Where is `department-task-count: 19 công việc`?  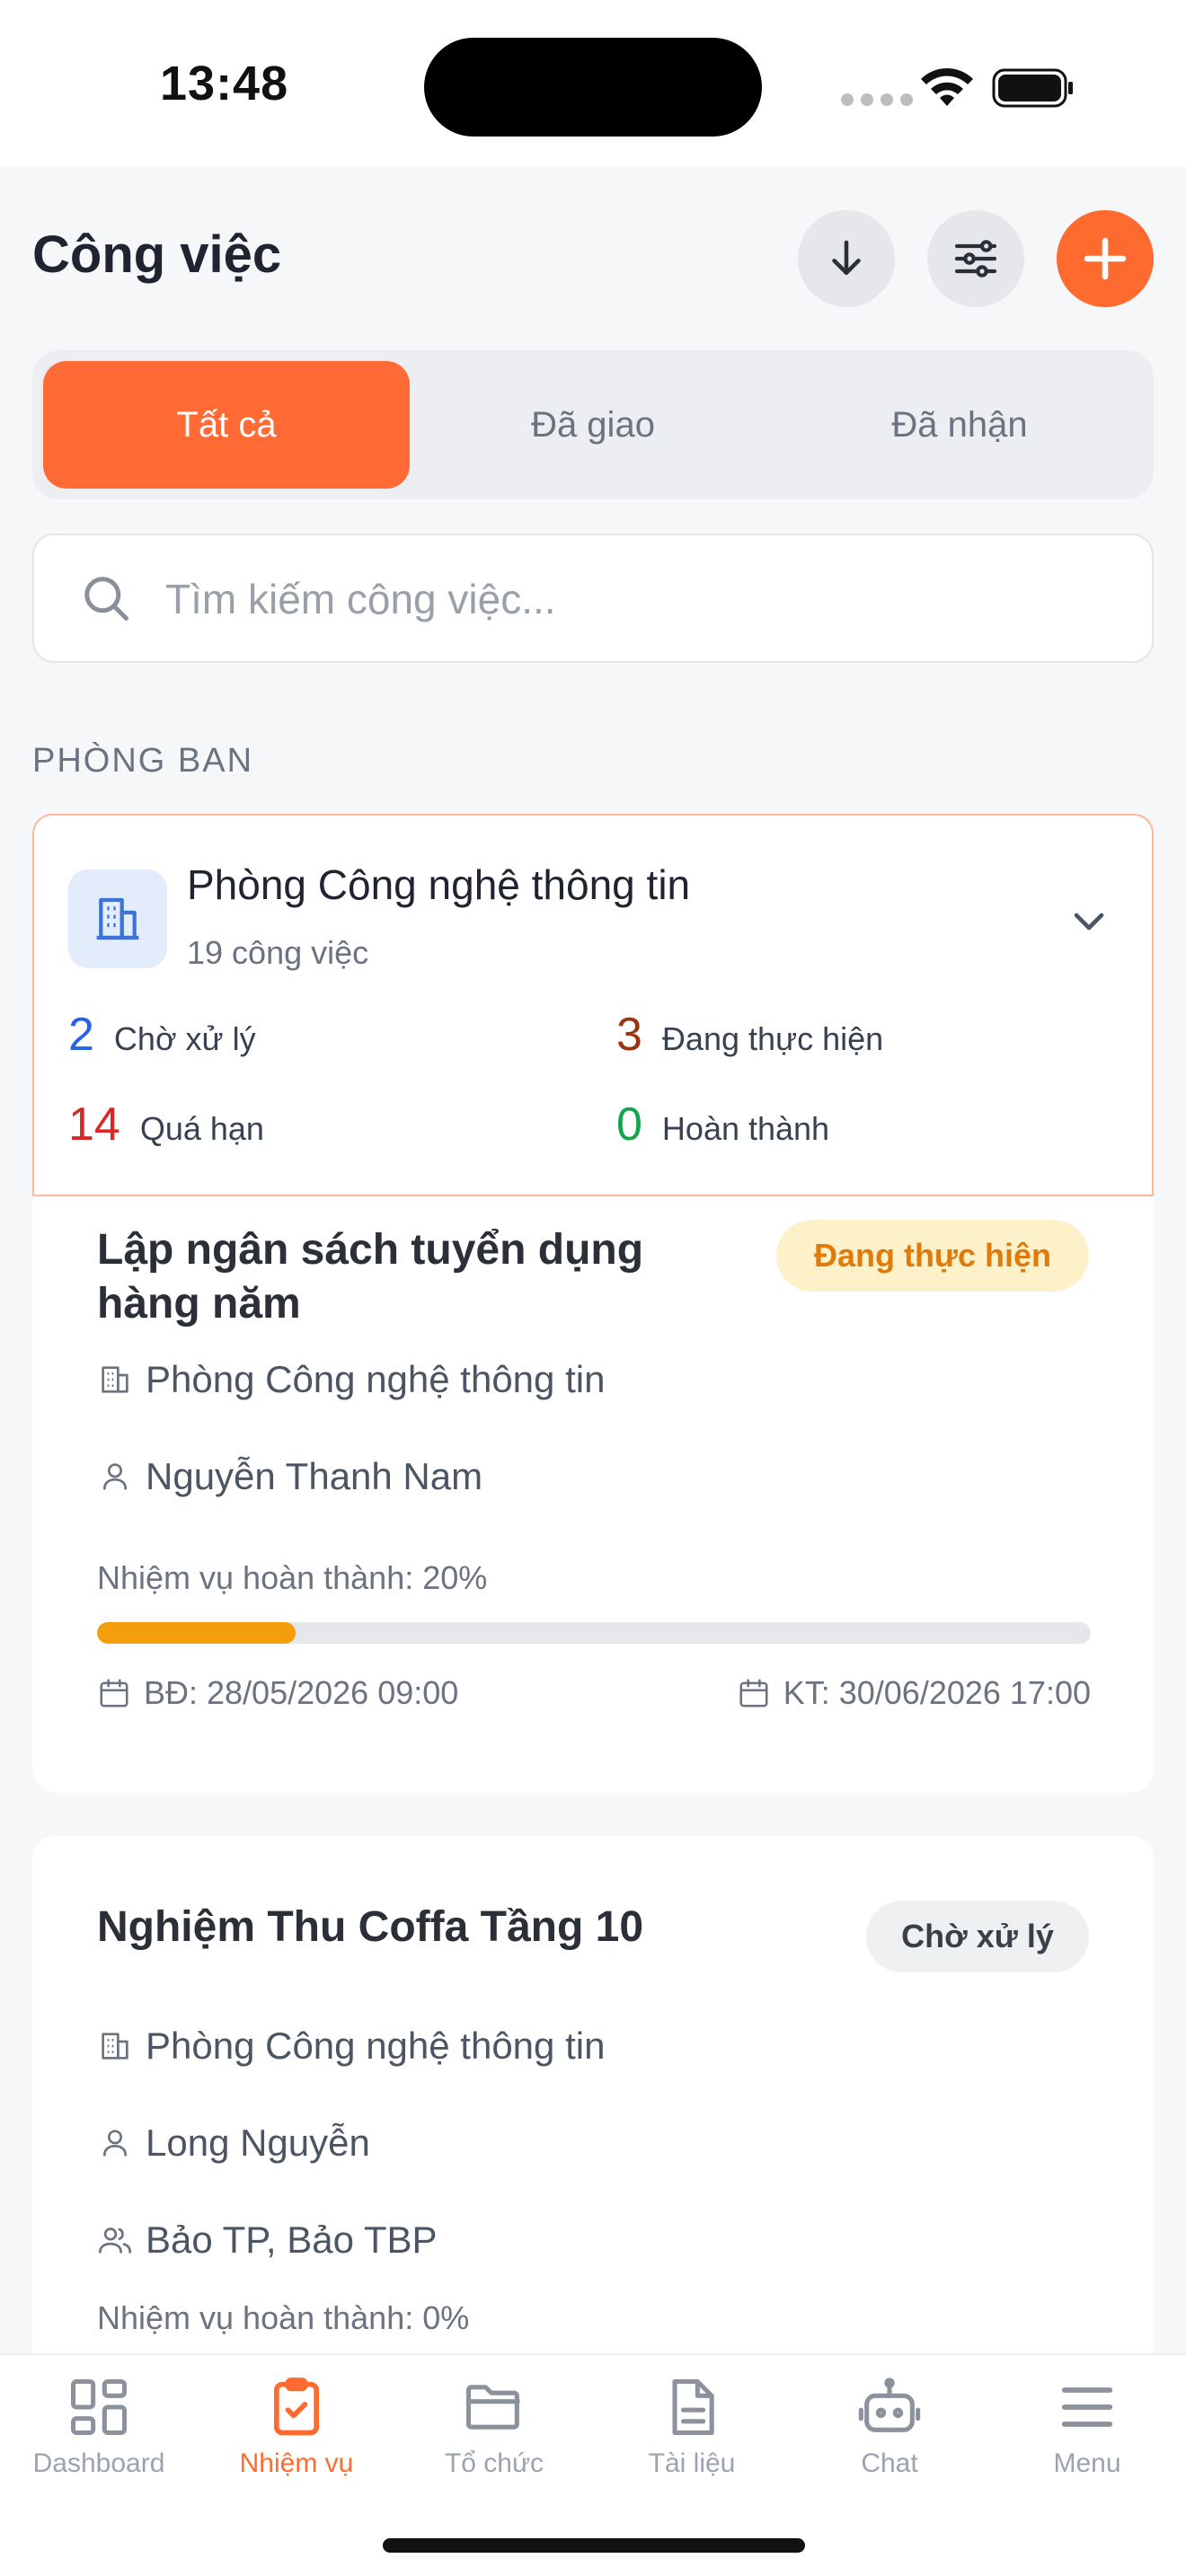 department-task-count: 19 công việc is located at coordinates (278, 952).